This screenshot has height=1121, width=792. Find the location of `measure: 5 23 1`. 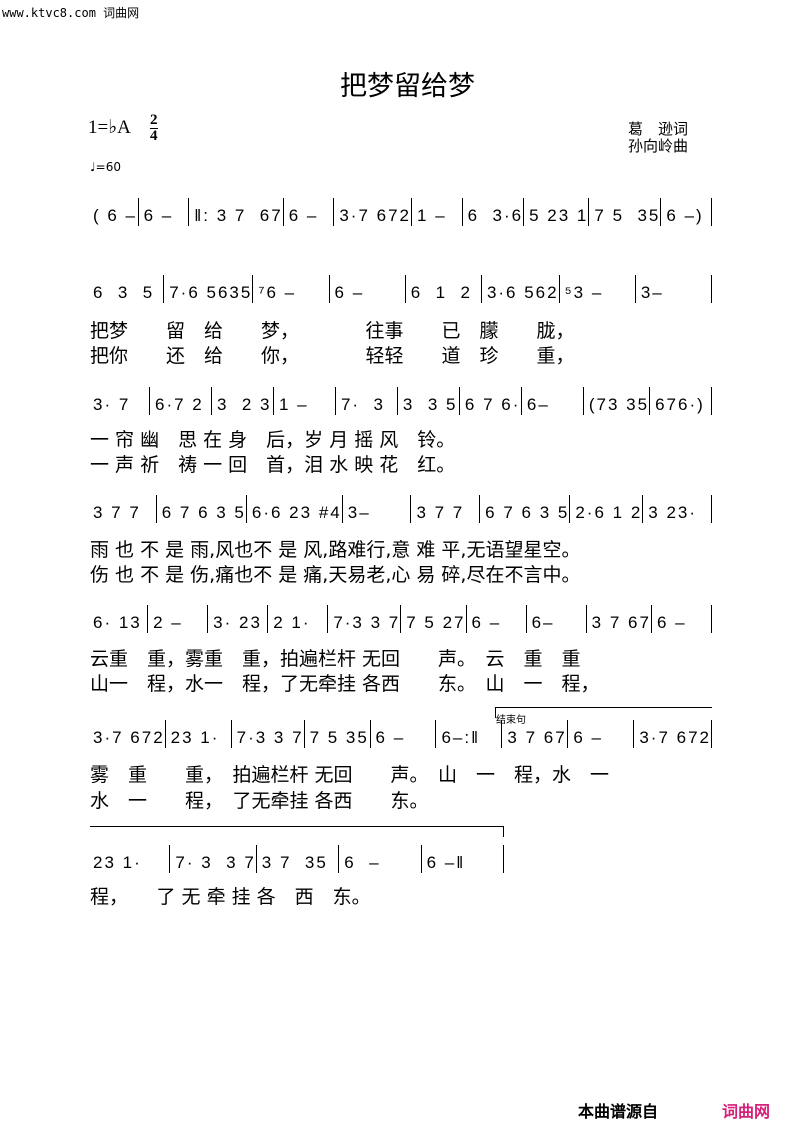

measure: 5 23 1 is located at coordinates (555, 212).